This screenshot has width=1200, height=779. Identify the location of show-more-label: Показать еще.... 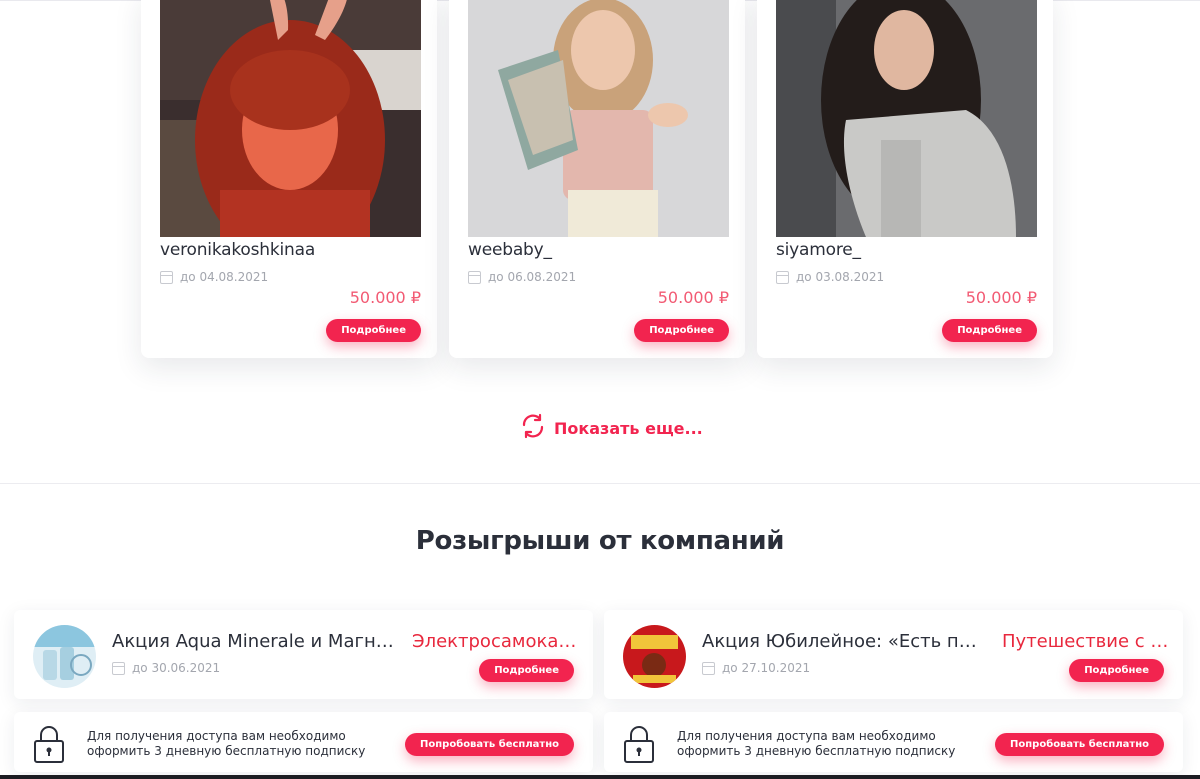
(628, 428).